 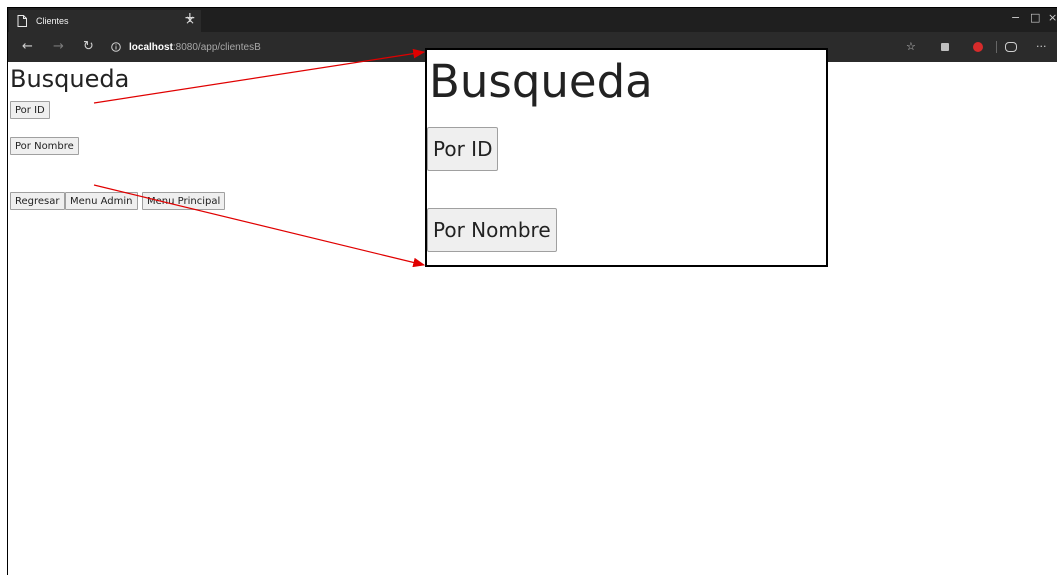 What do you see at coordinates (492, 230) in the screenshot?
I see `zoomed-por-nombre-button: Por Nombre` at bounding box center [492, 230].